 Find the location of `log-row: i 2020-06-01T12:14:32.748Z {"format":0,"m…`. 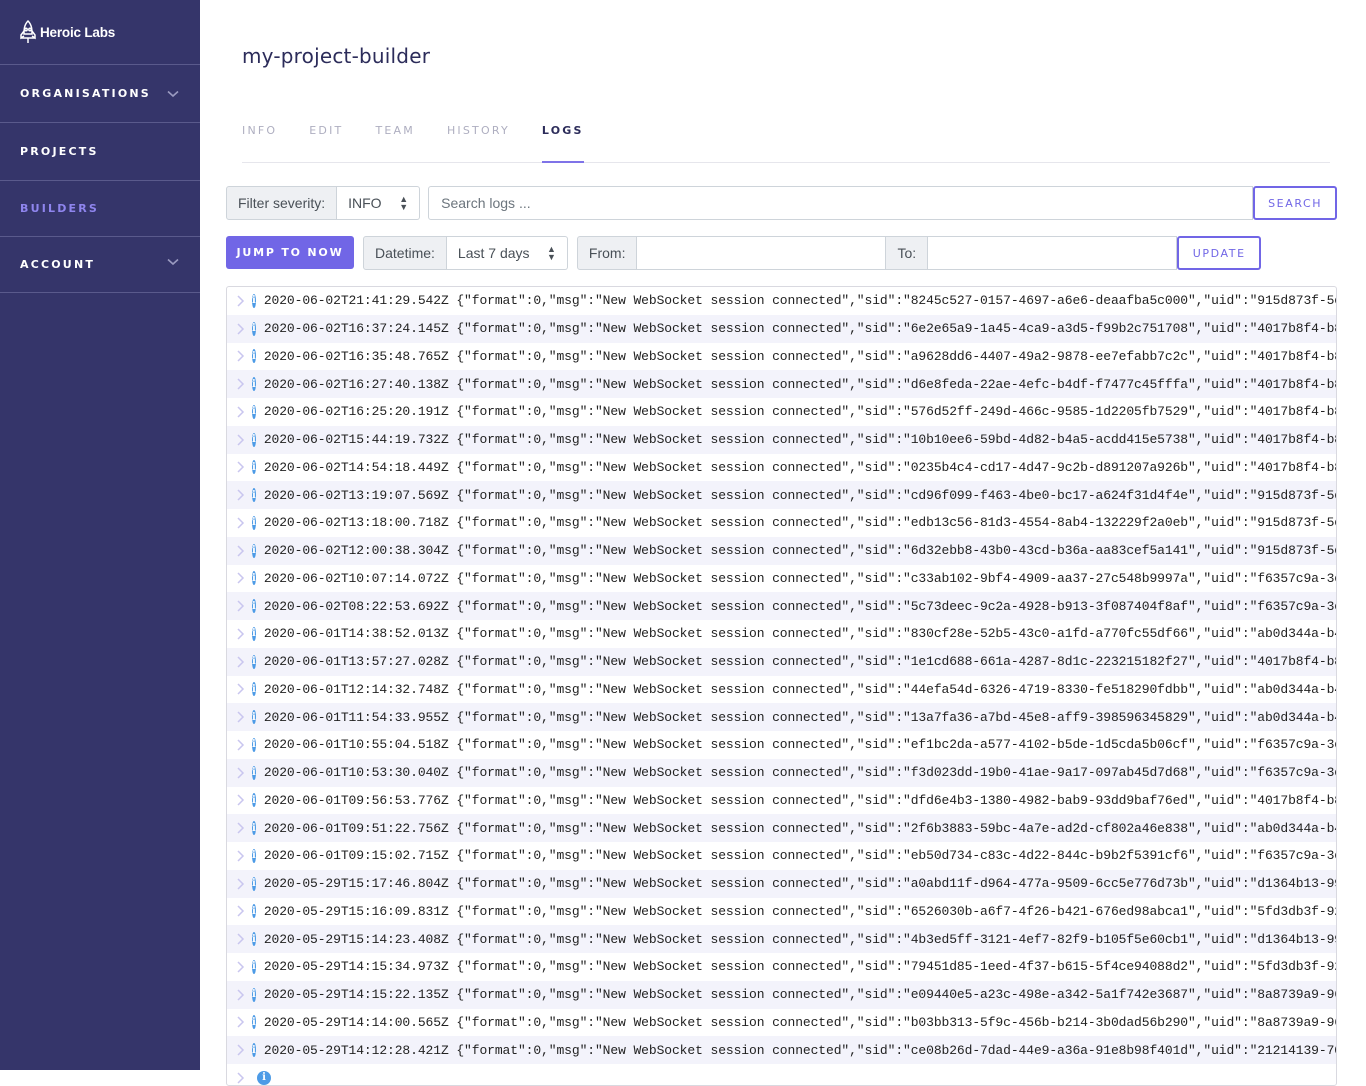

log-row: i 2020-06-01T12:14:32.748Z {"format":0,"m… is located at coordinates (781, 690).